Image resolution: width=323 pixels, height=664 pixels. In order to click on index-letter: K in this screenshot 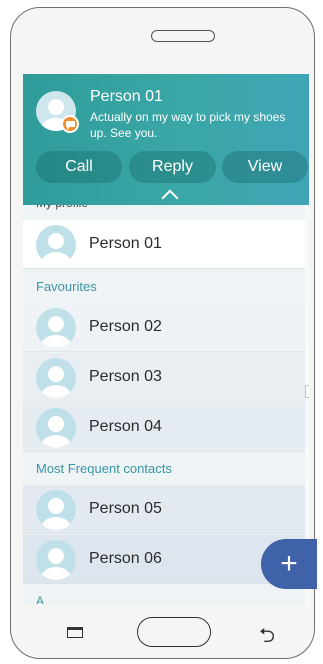, I will do `click(307, 364)`.